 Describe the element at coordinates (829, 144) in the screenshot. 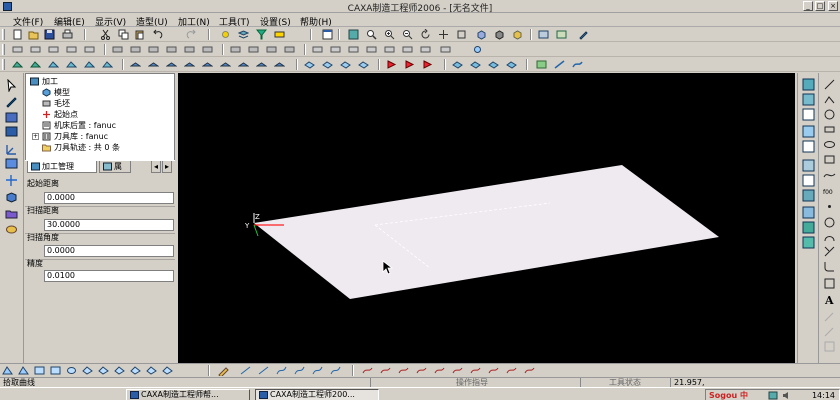

I see `ellipse-draw-icon` at that location.